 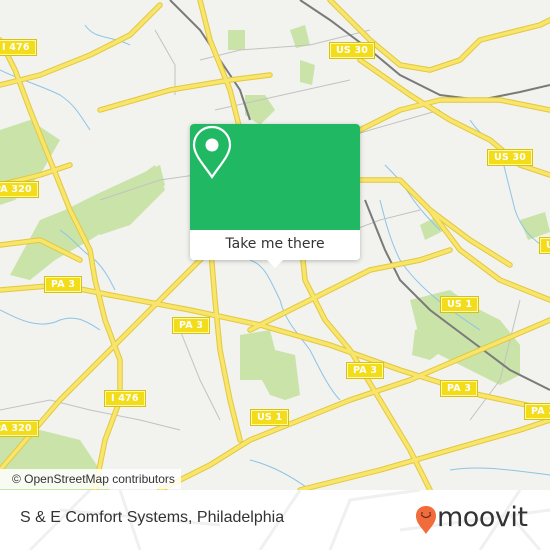 What do you see at coordinates (63, 284) in the screenshot?
I see `shield-pa3-left: PA 3` at bounding box center [63, 284].